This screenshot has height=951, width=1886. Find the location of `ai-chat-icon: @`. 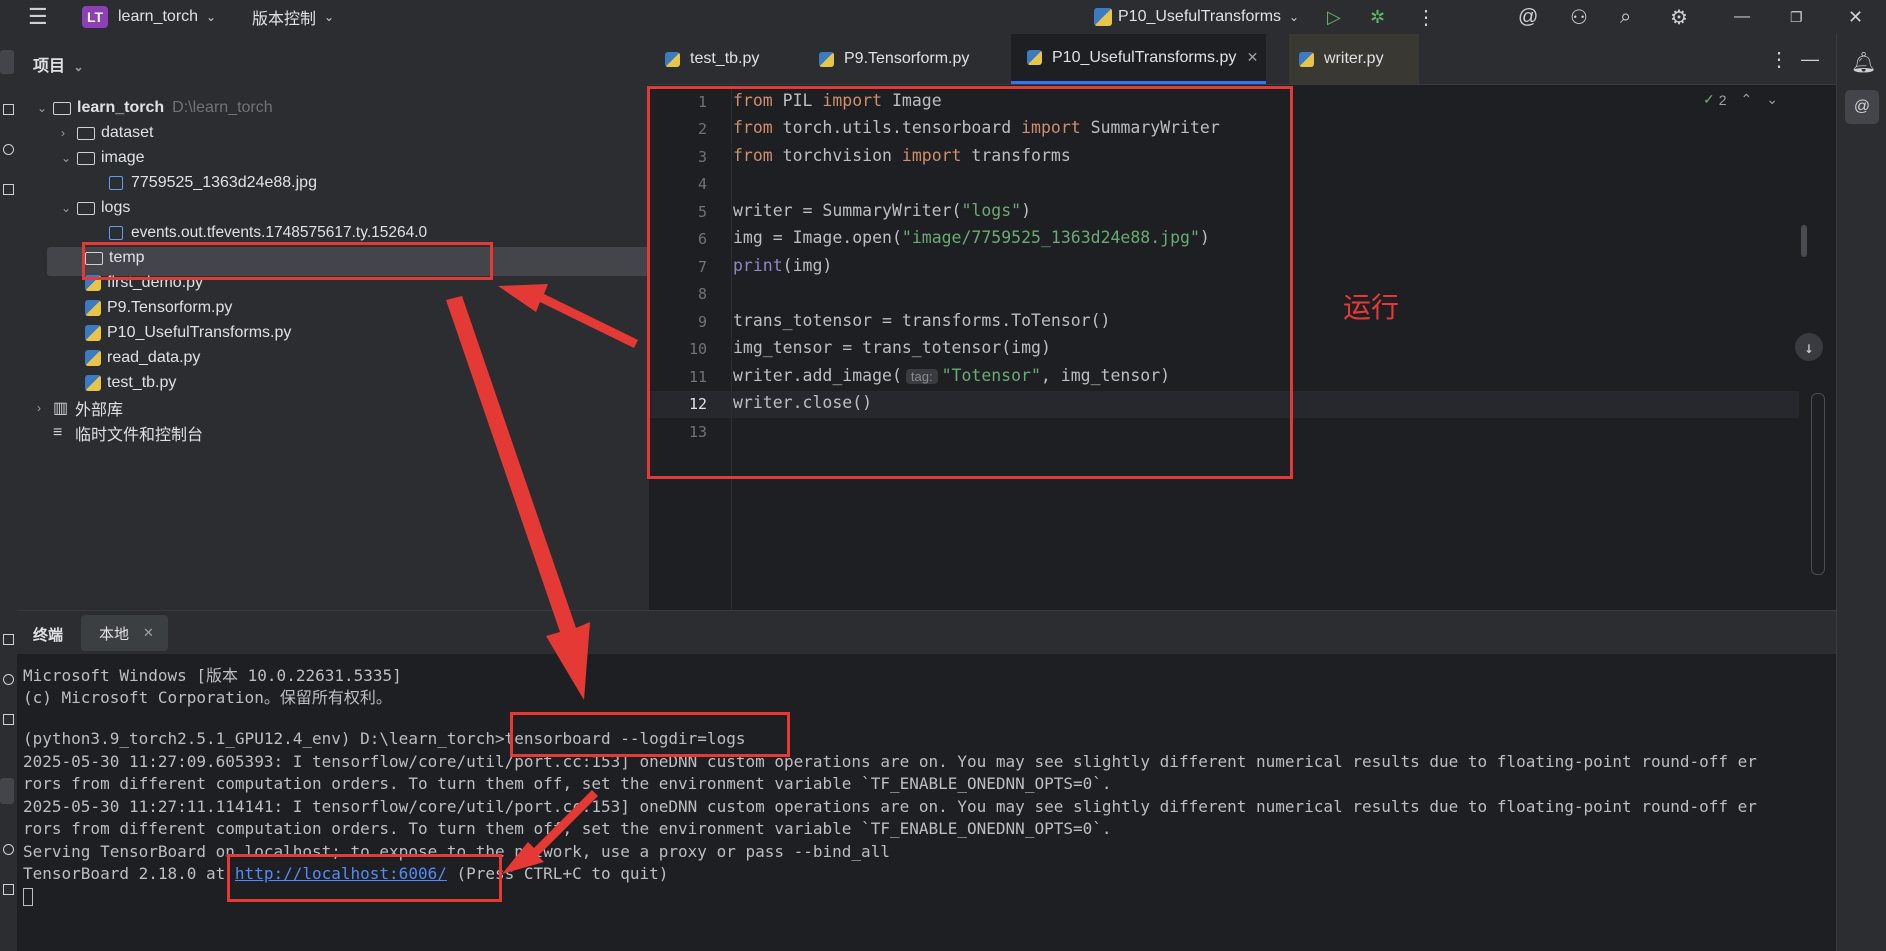

ai-chat-icon: @ is located at coordinates (1862, 107).